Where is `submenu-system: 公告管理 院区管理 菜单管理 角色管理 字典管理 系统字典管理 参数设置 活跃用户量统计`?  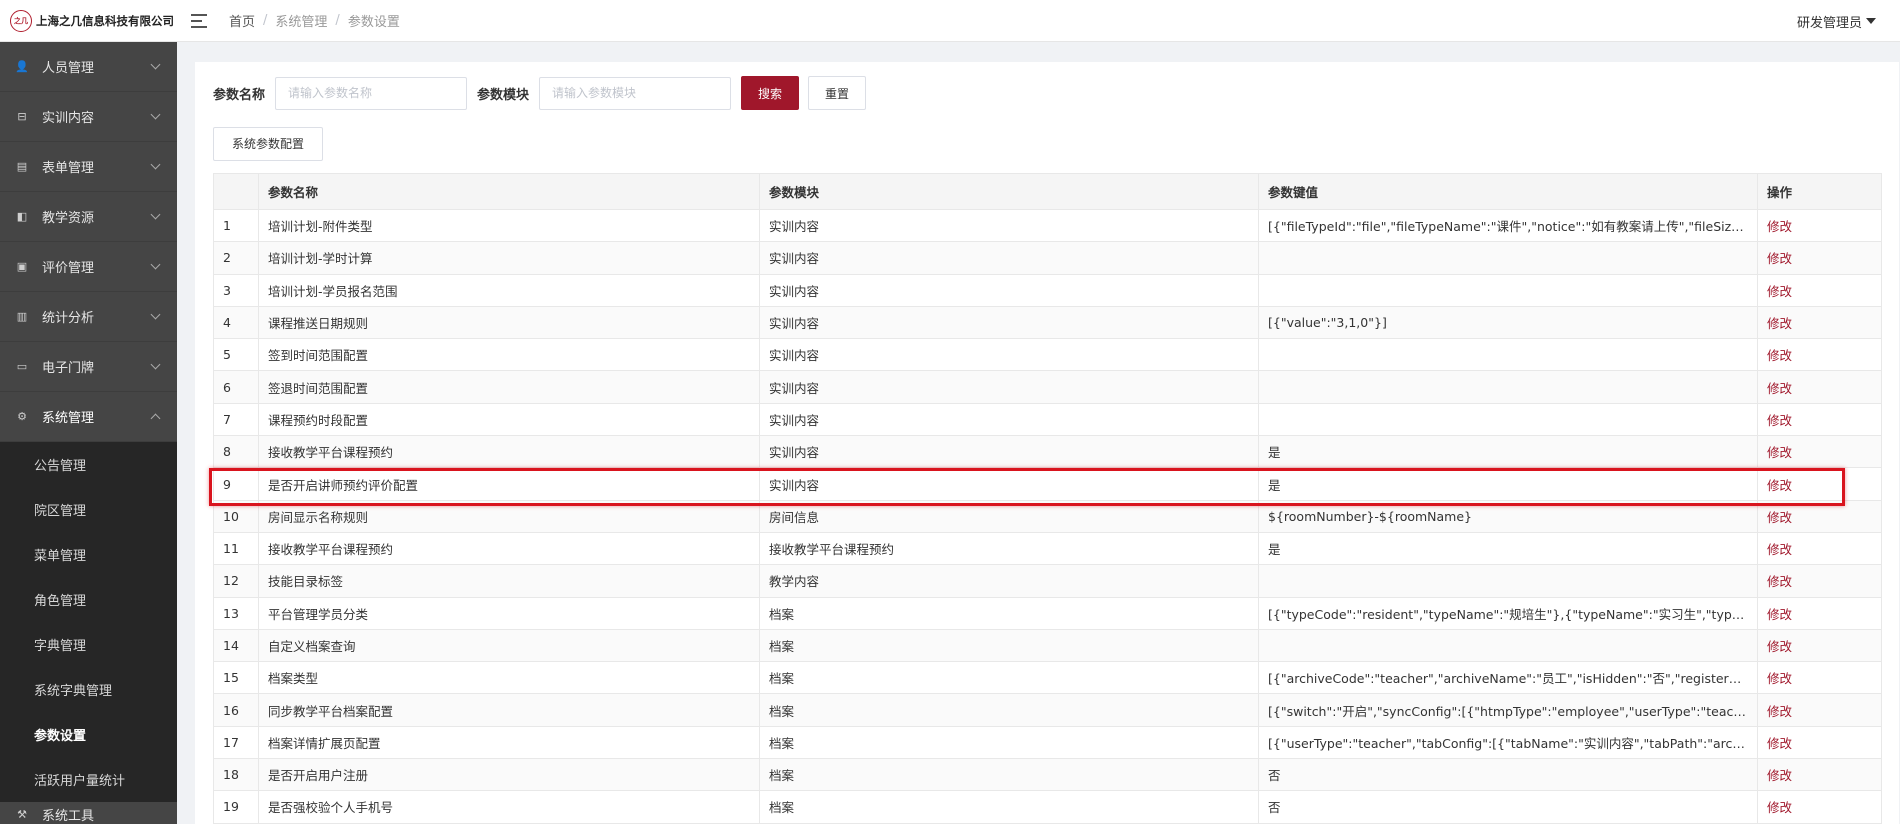 submenu-system: 公告管理 院区管理 菜单管理 角色管理 字典管理 系统字典管理 参数设置 活跃用户量统计 is located at coordinates (88, 622).